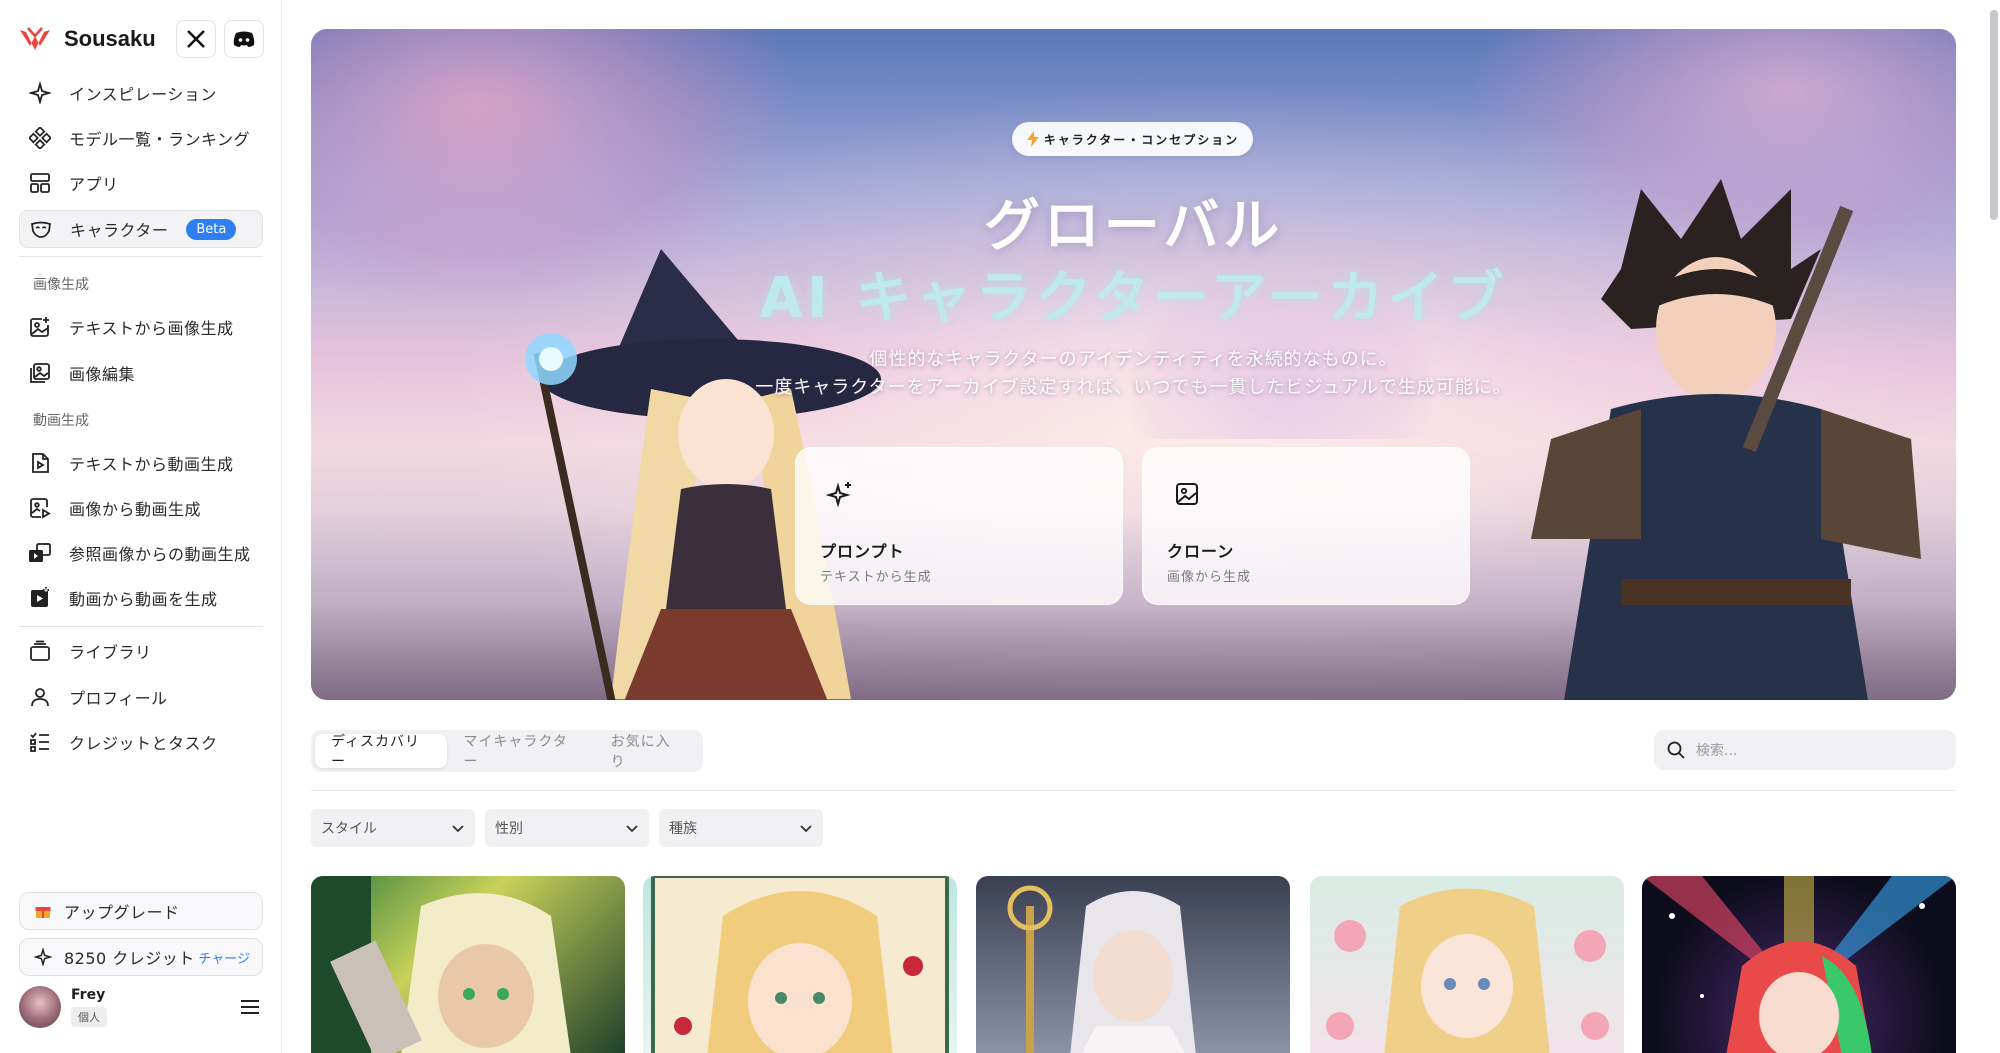 The height and width of the screenshot is (1053, 2000). Describe the element at coordinates (1133, 298) in the screenshot. I see `hero-title-line2: AI キャラクターアーカイブ` at that location.